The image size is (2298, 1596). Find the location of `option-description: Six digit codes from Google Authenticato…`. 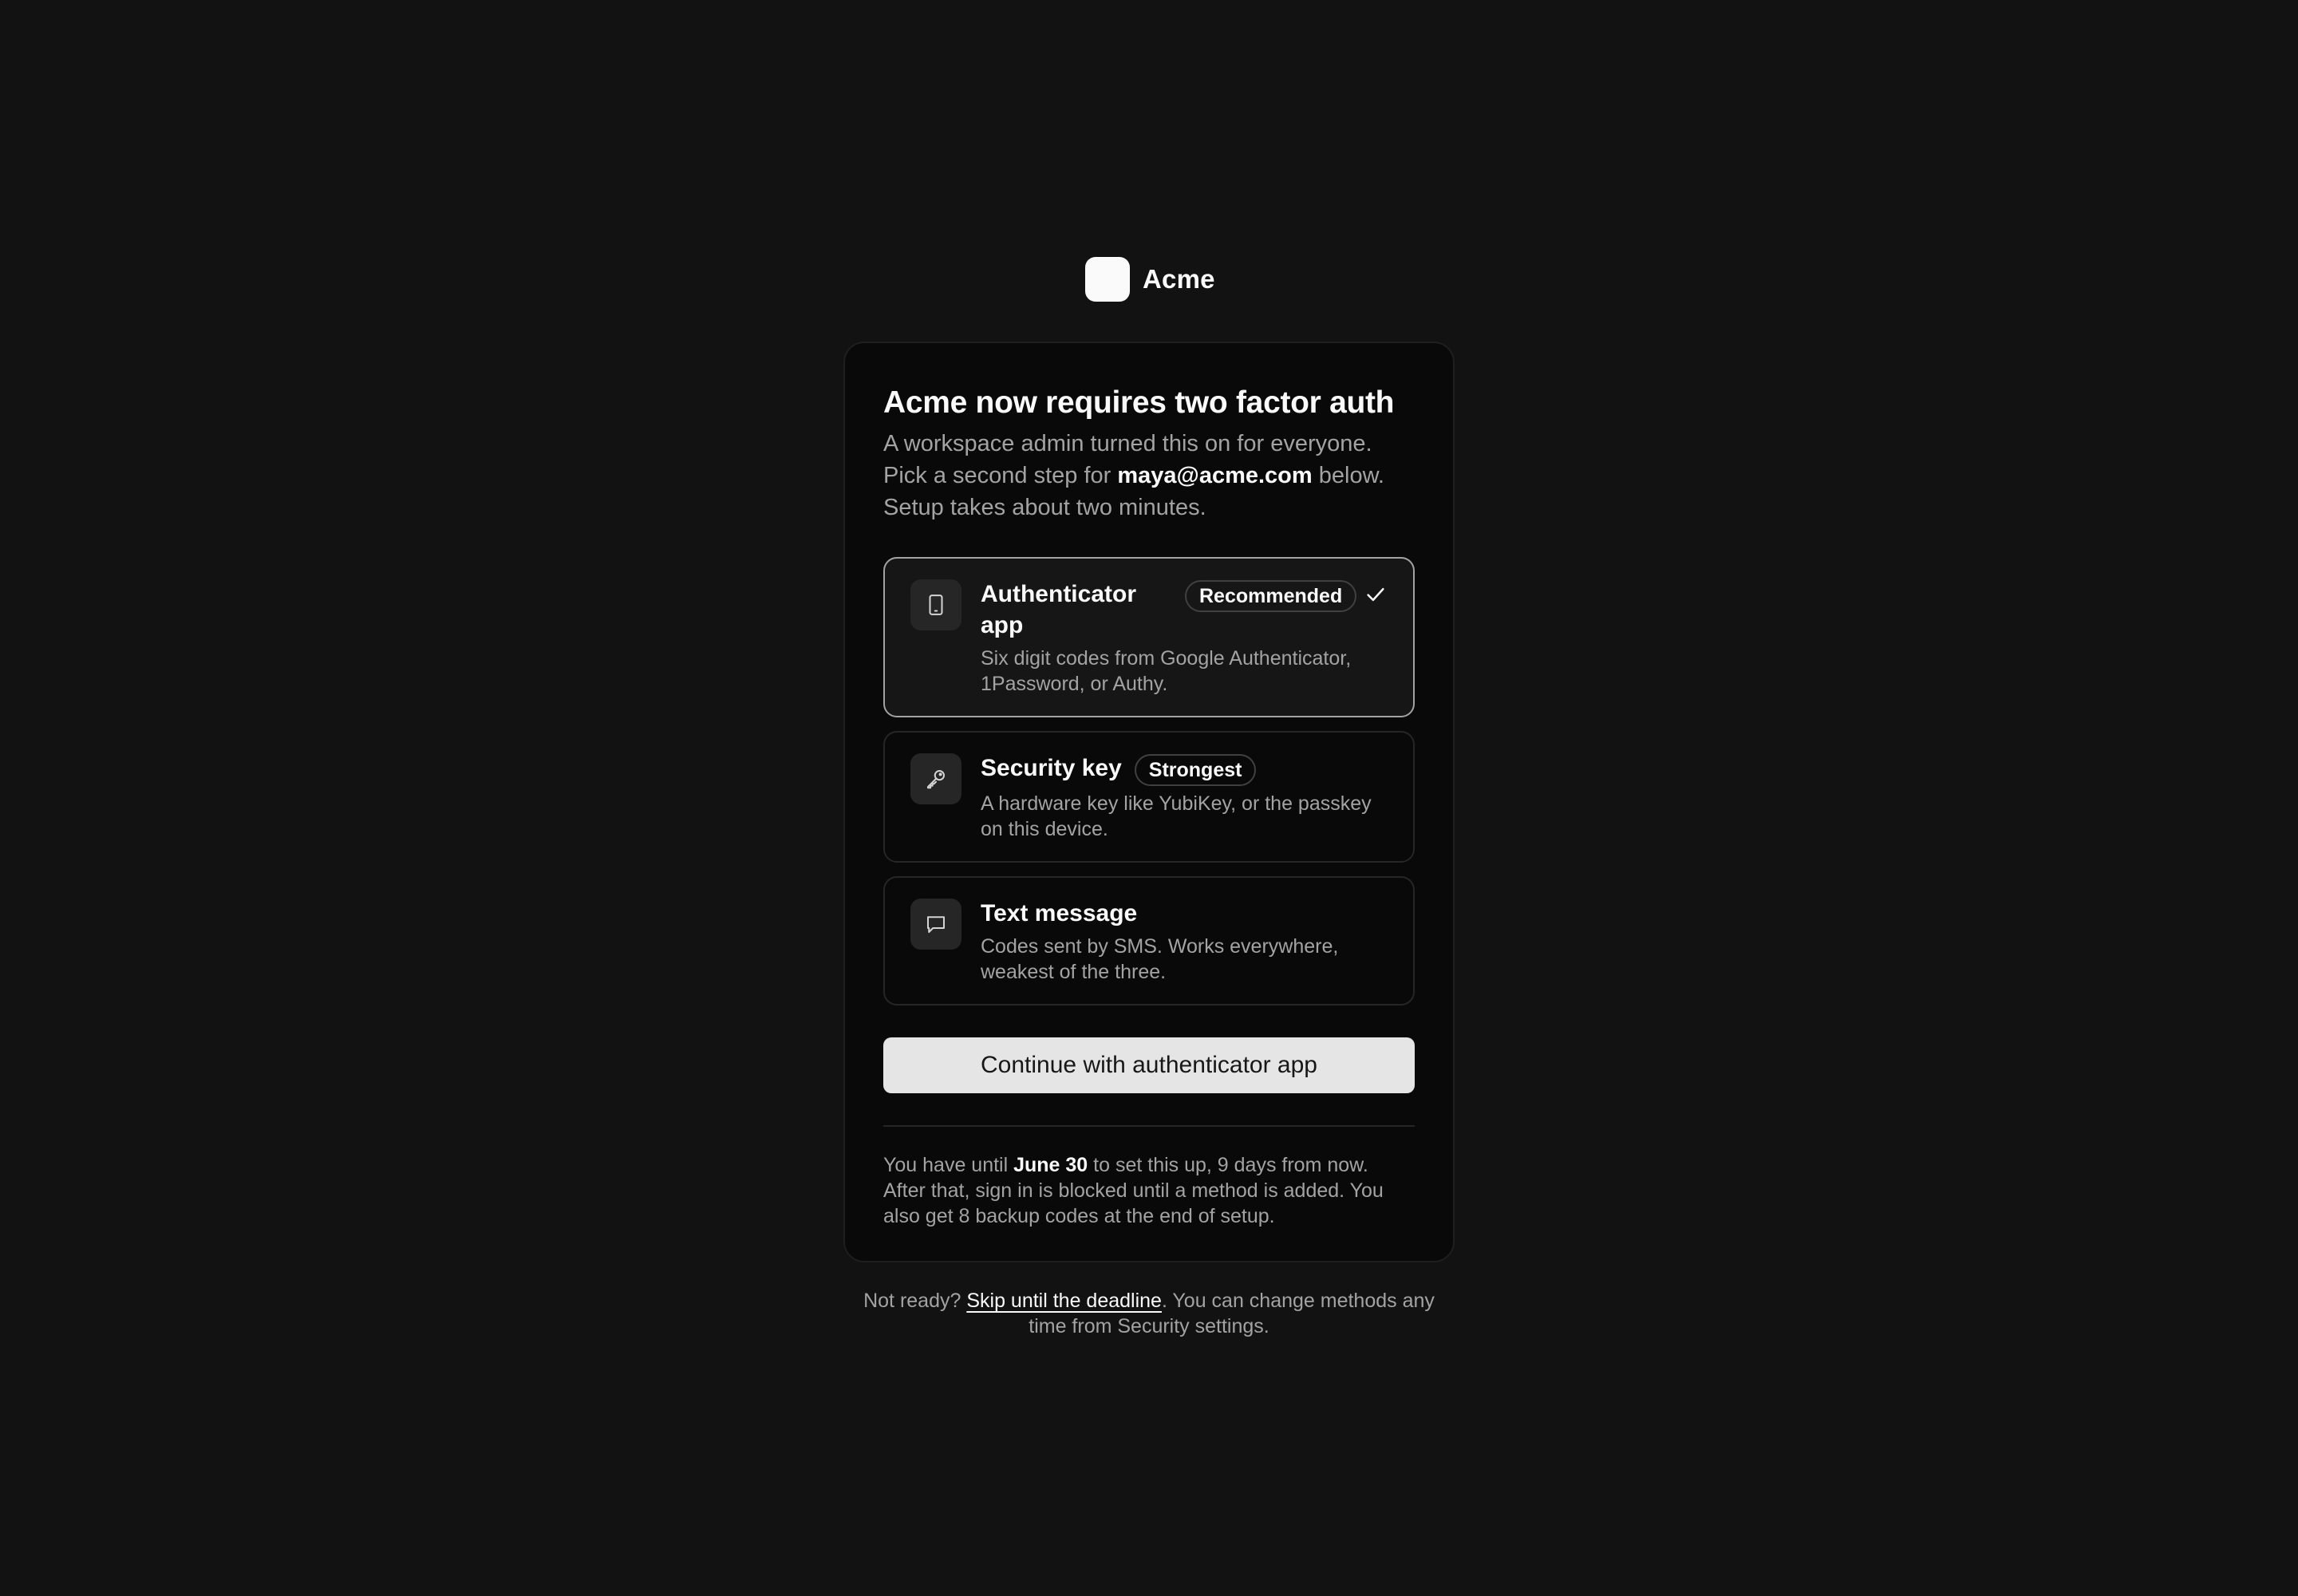

option-description: Six digit codes from Google Authenticato… is located at coordinates (1166, 671).